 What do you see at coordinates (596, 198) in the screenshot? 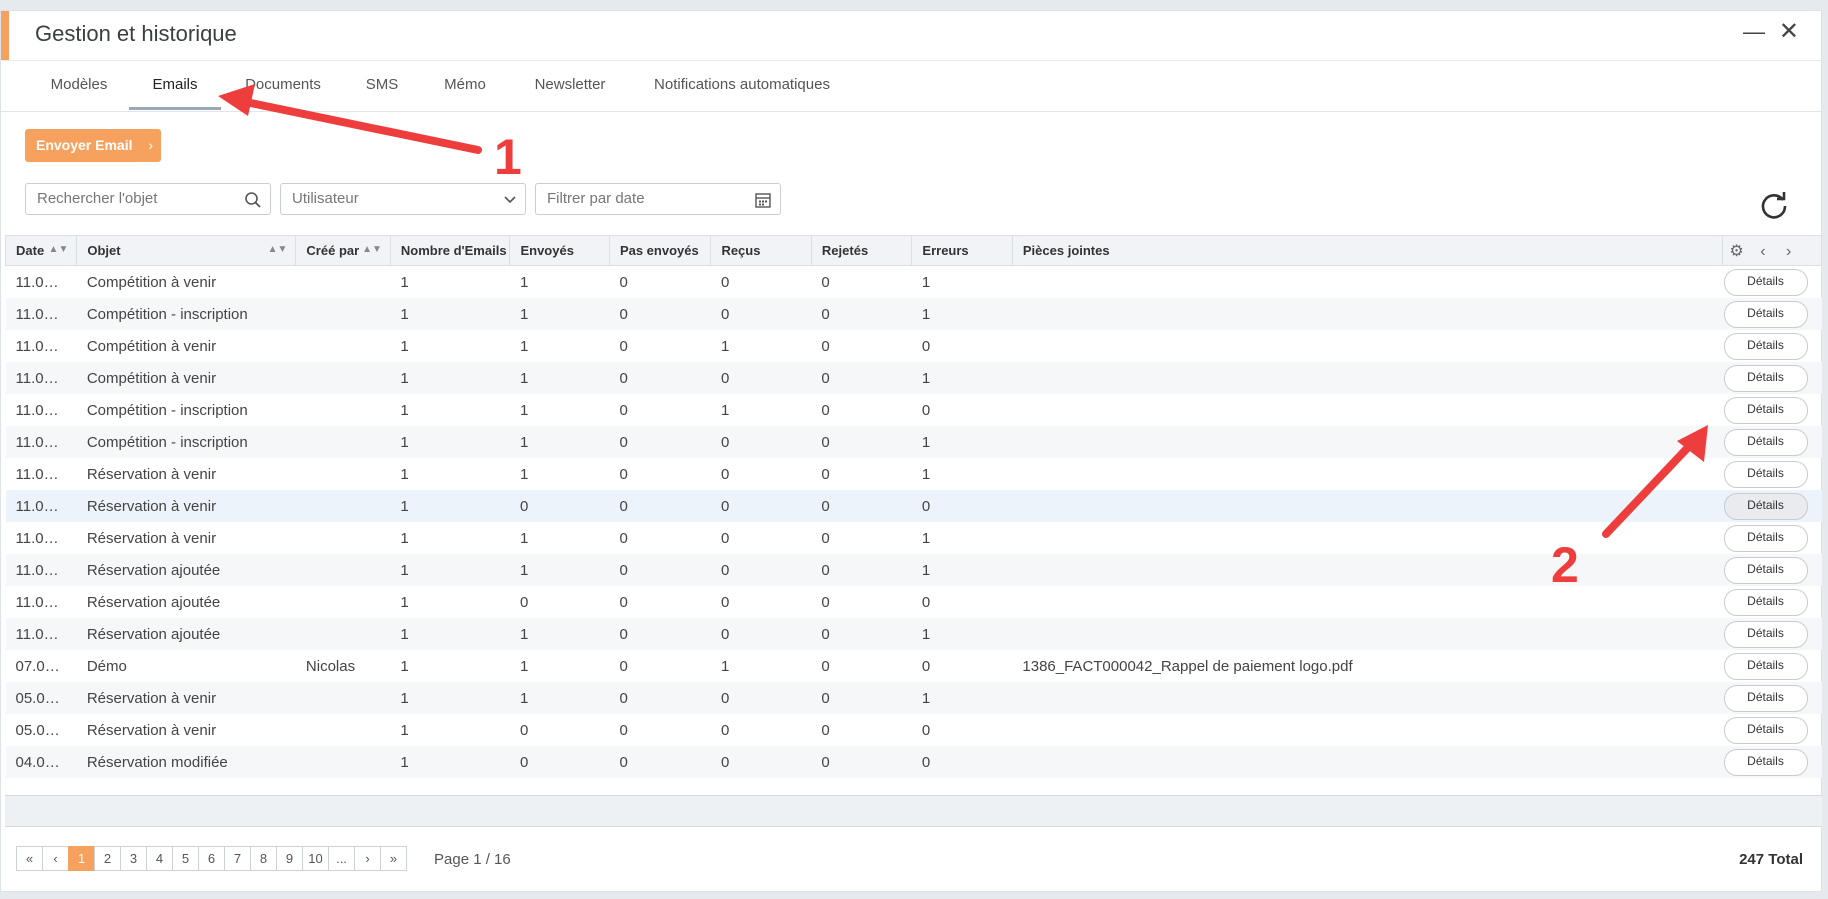
I see `date-placeholder: Filtrer par date` at bounding box center [596, 198].